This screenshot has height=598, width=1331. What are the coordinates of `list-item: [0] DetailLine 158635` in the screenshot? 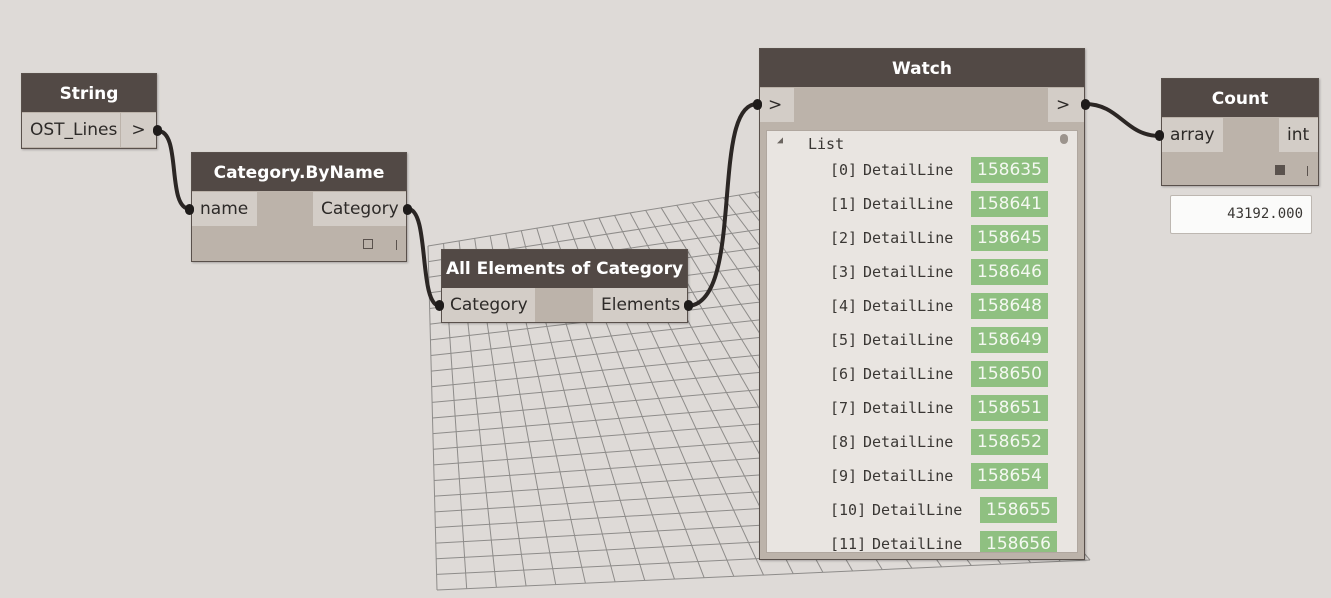 It's located at (950, 170).